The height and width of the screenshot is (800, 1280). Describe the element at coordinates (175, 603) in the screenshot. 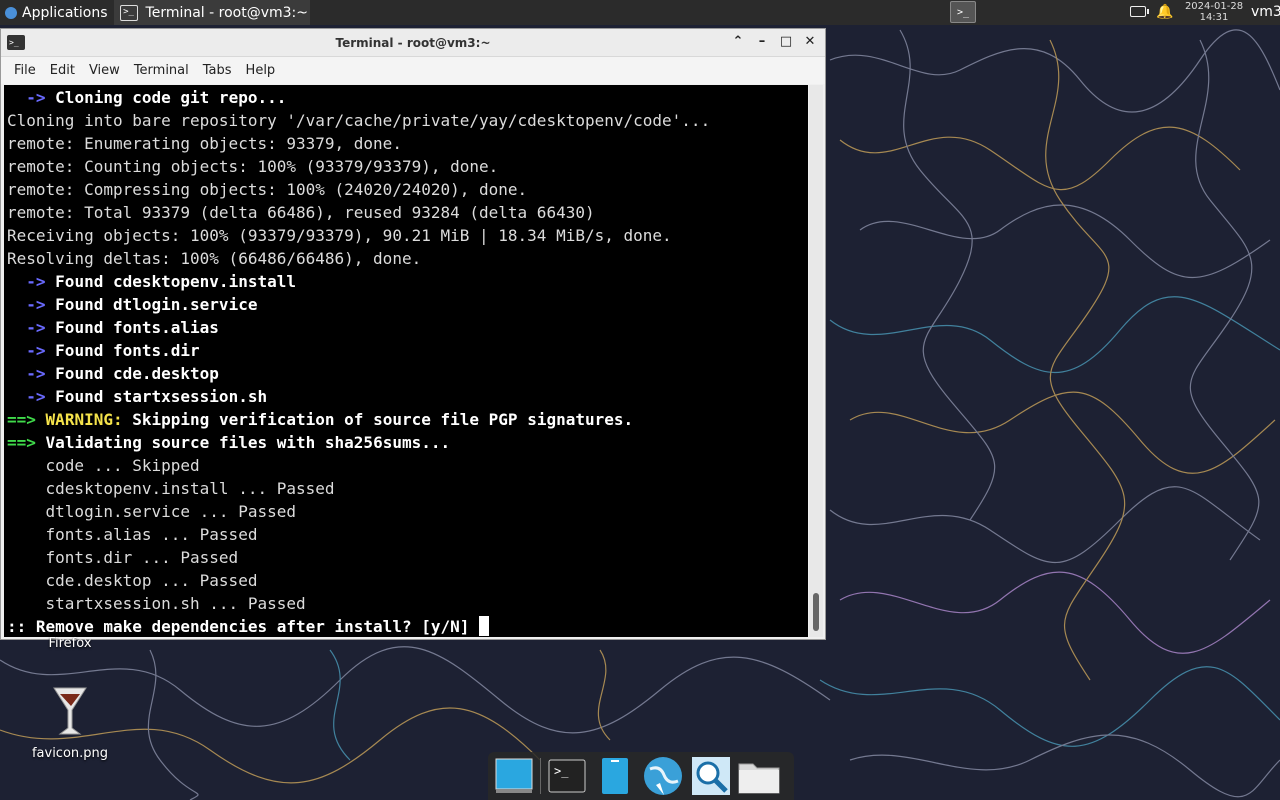

I see `terminal-line: startxsession.sh ... Passed` at that location.